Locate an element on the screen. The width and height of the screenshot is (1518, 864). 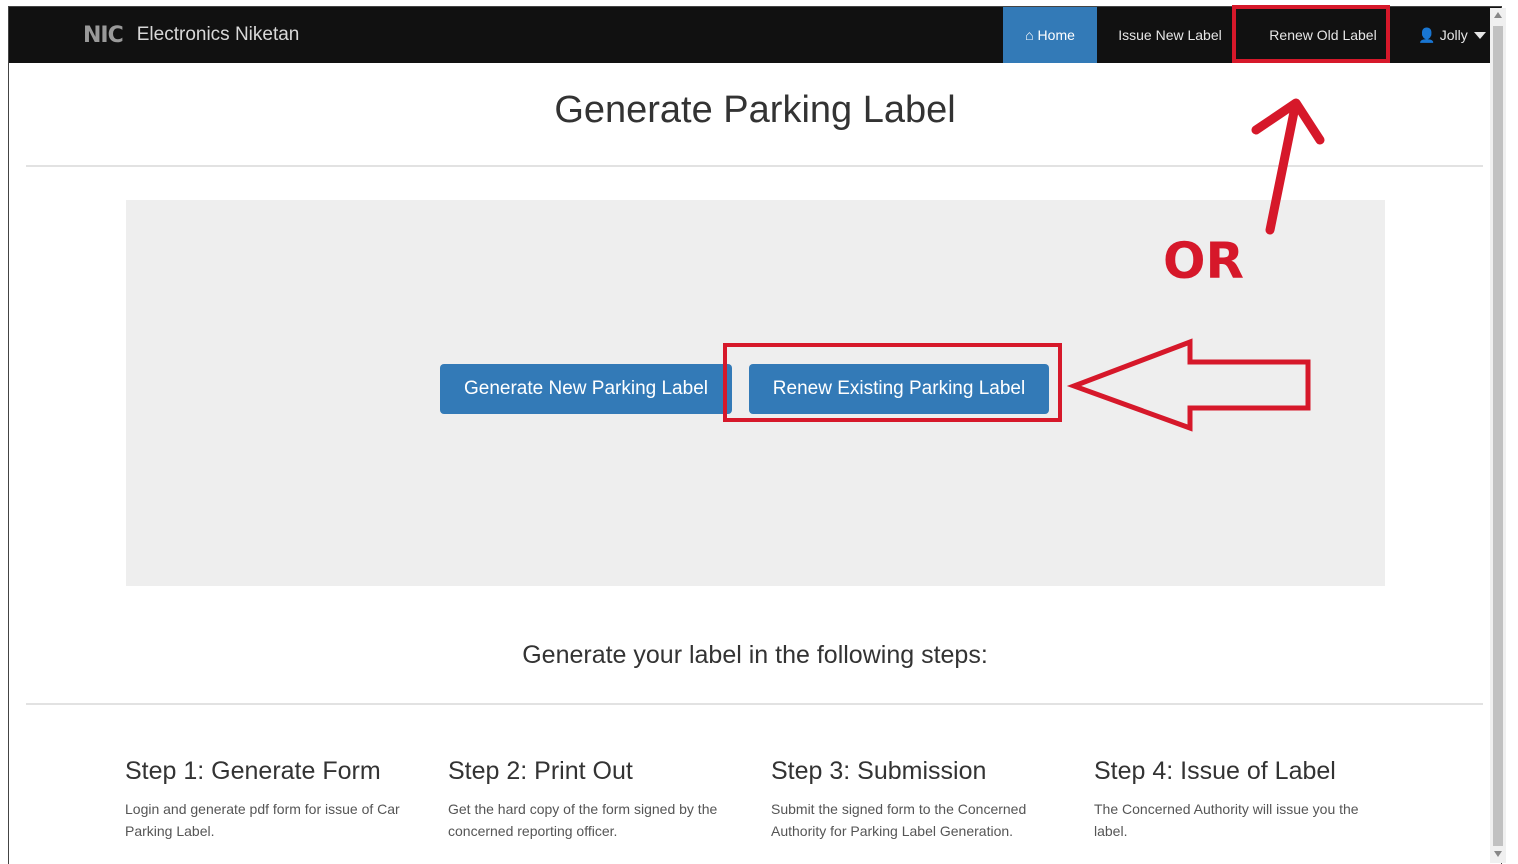
up-arrow-icon is located at coordinates (1288, 166).